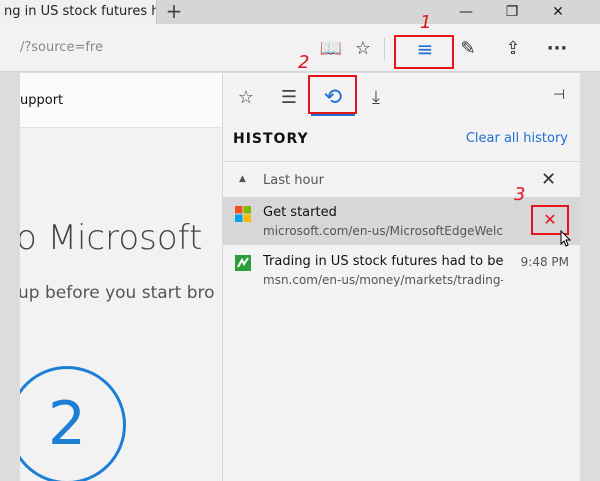 This screenshot has height=481, width=600. What do you see at coordinates (557, 49) in the screenshot?
I see `more-icon: ···` at bounding box center [557, 49].